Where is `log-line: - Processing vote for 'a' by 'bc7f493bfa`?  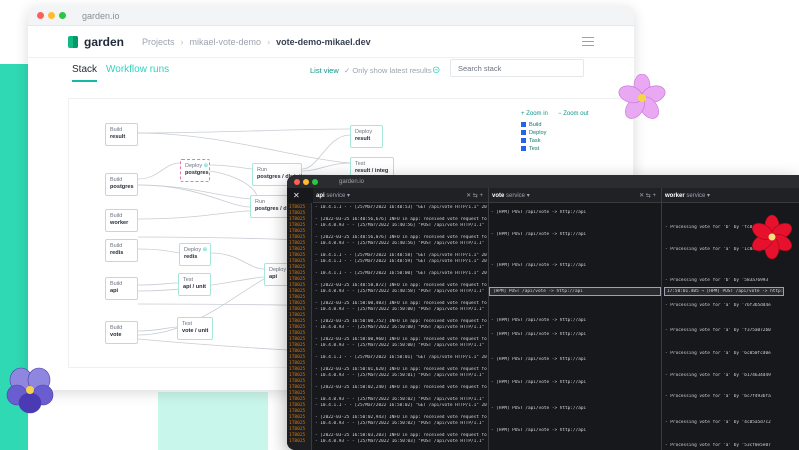 log-line: - Processing vote for 'a' by 'bc7f493bfa is located at coordinates (718, 396).